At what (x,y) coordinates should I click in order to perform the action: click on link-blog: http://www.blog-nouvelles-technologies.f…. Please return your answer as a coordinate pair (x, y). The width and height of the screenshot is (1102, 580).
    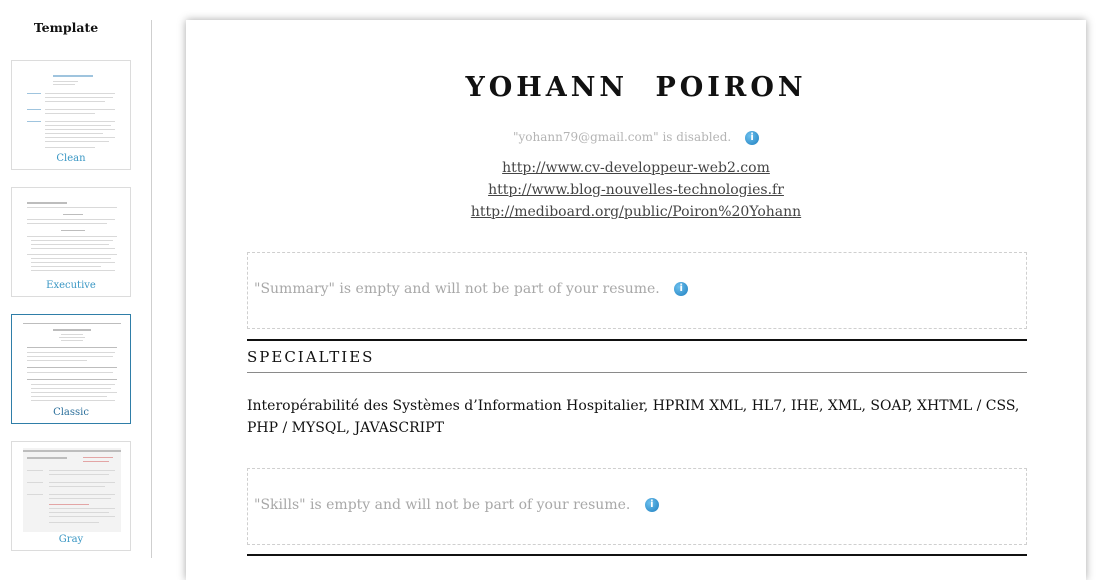
    Looking at the image, I should click on (636, 190).